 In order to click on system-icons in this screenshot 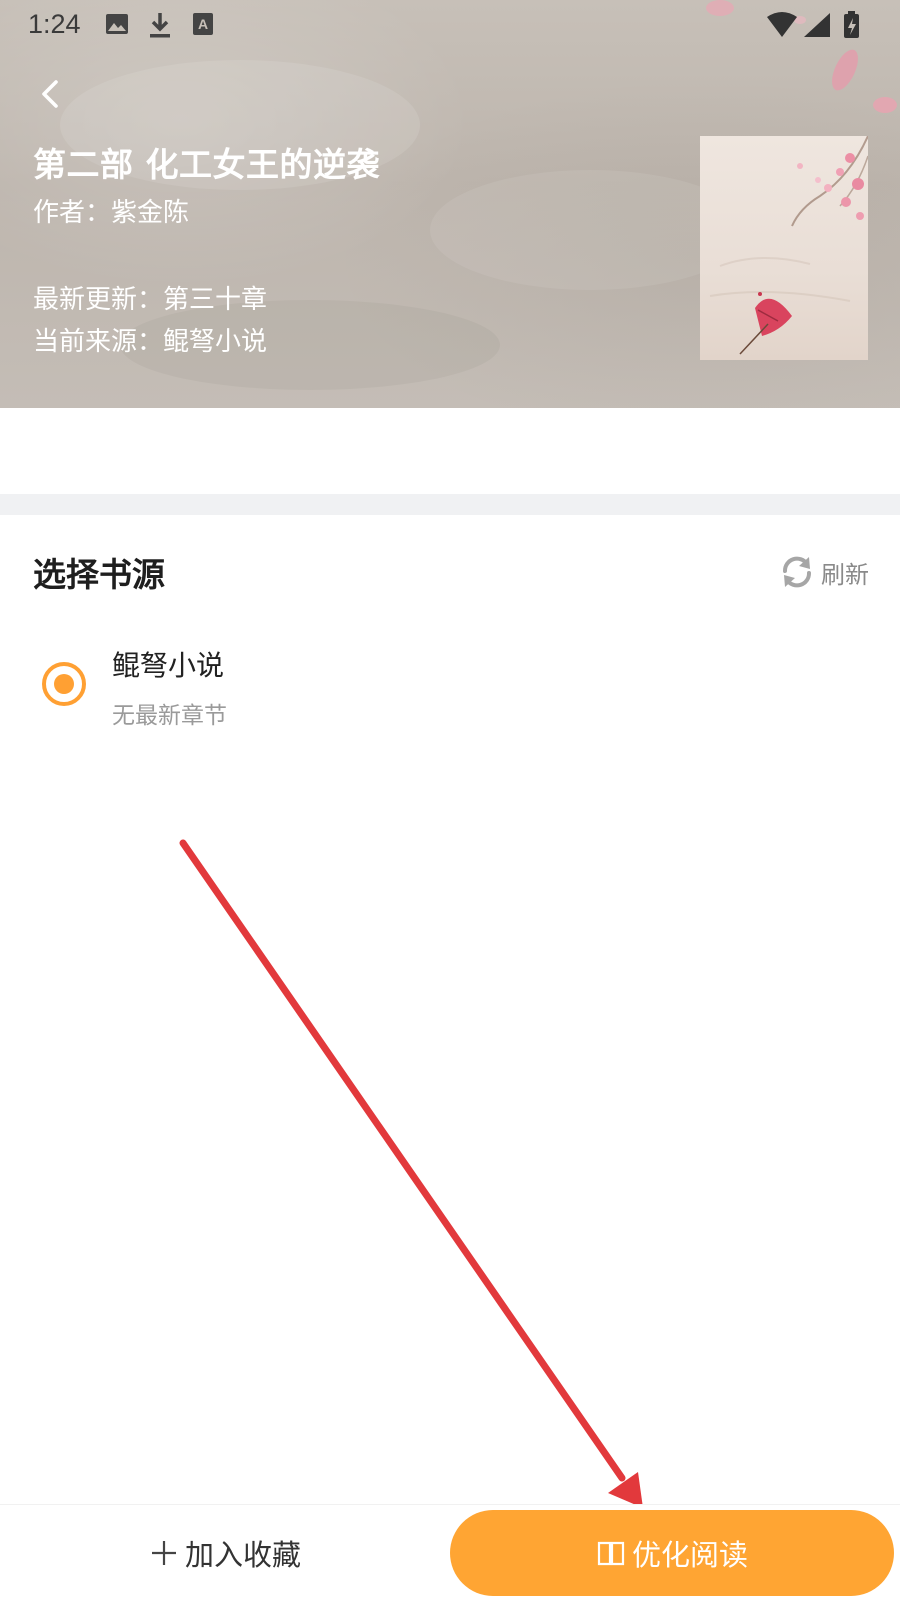, I will do `click(813, 24)`.